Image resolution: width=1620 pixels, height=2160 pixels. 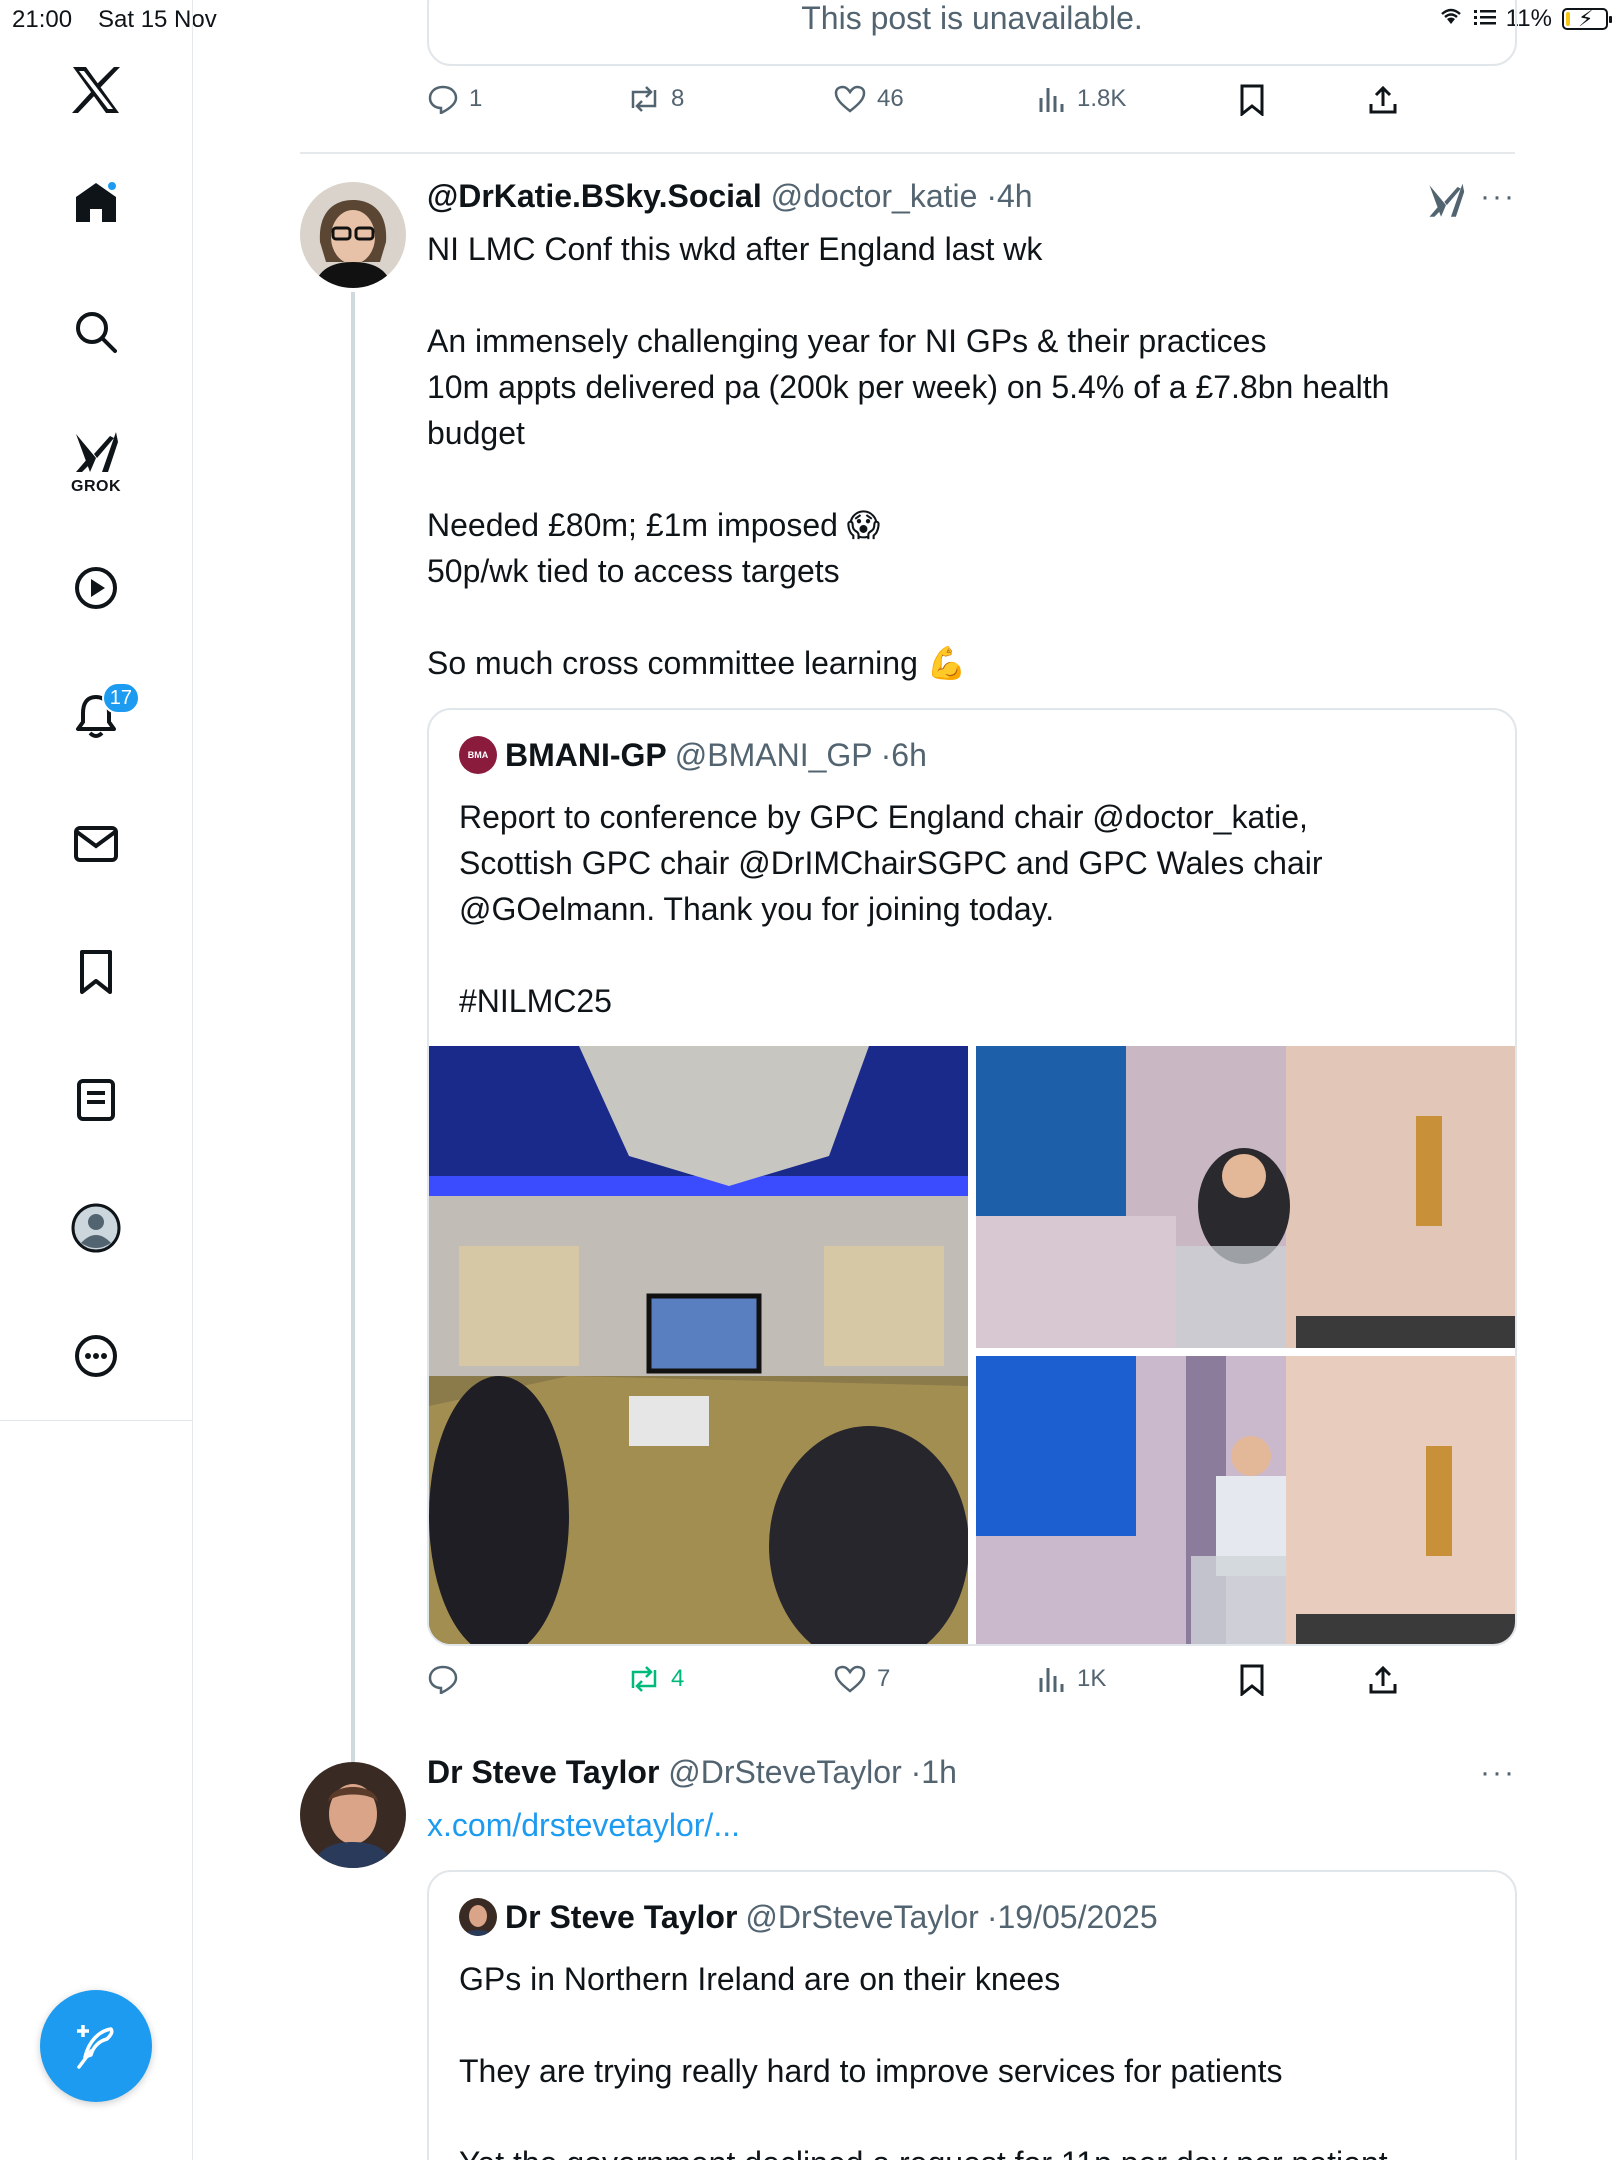 I want to click on home-unread-dot, so click(x=112, y=186).